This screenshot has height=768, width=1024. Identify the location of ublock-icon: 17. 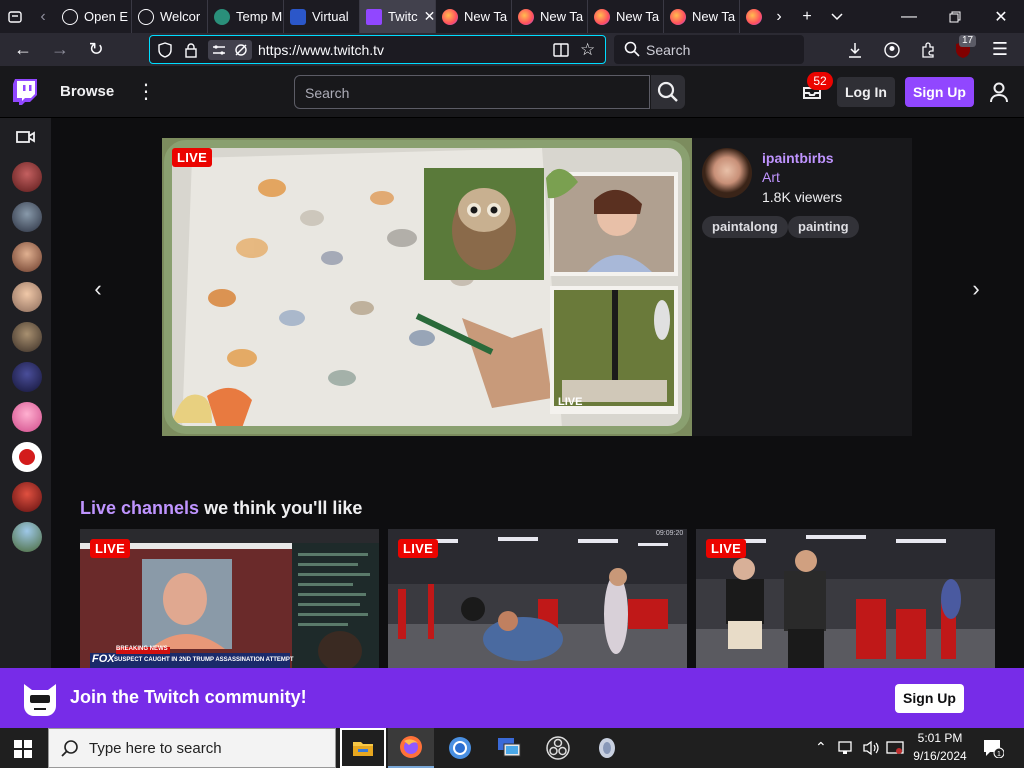
(963, 49).